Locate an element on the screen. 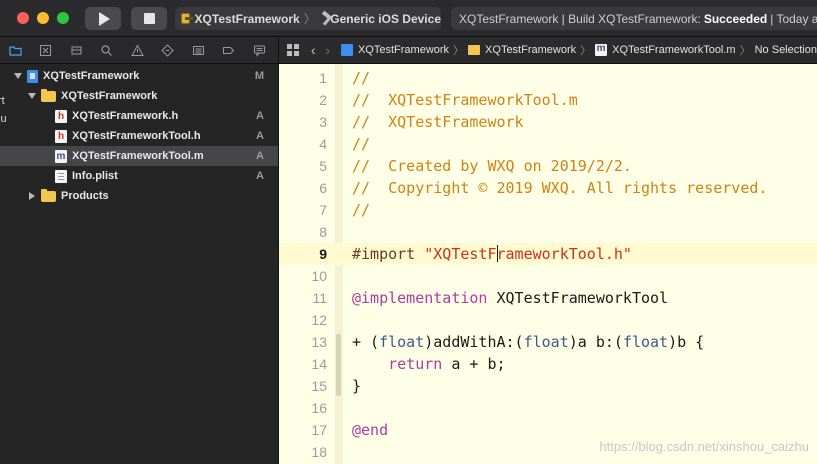  line-number: 10 is located at coordinates (319, 276).